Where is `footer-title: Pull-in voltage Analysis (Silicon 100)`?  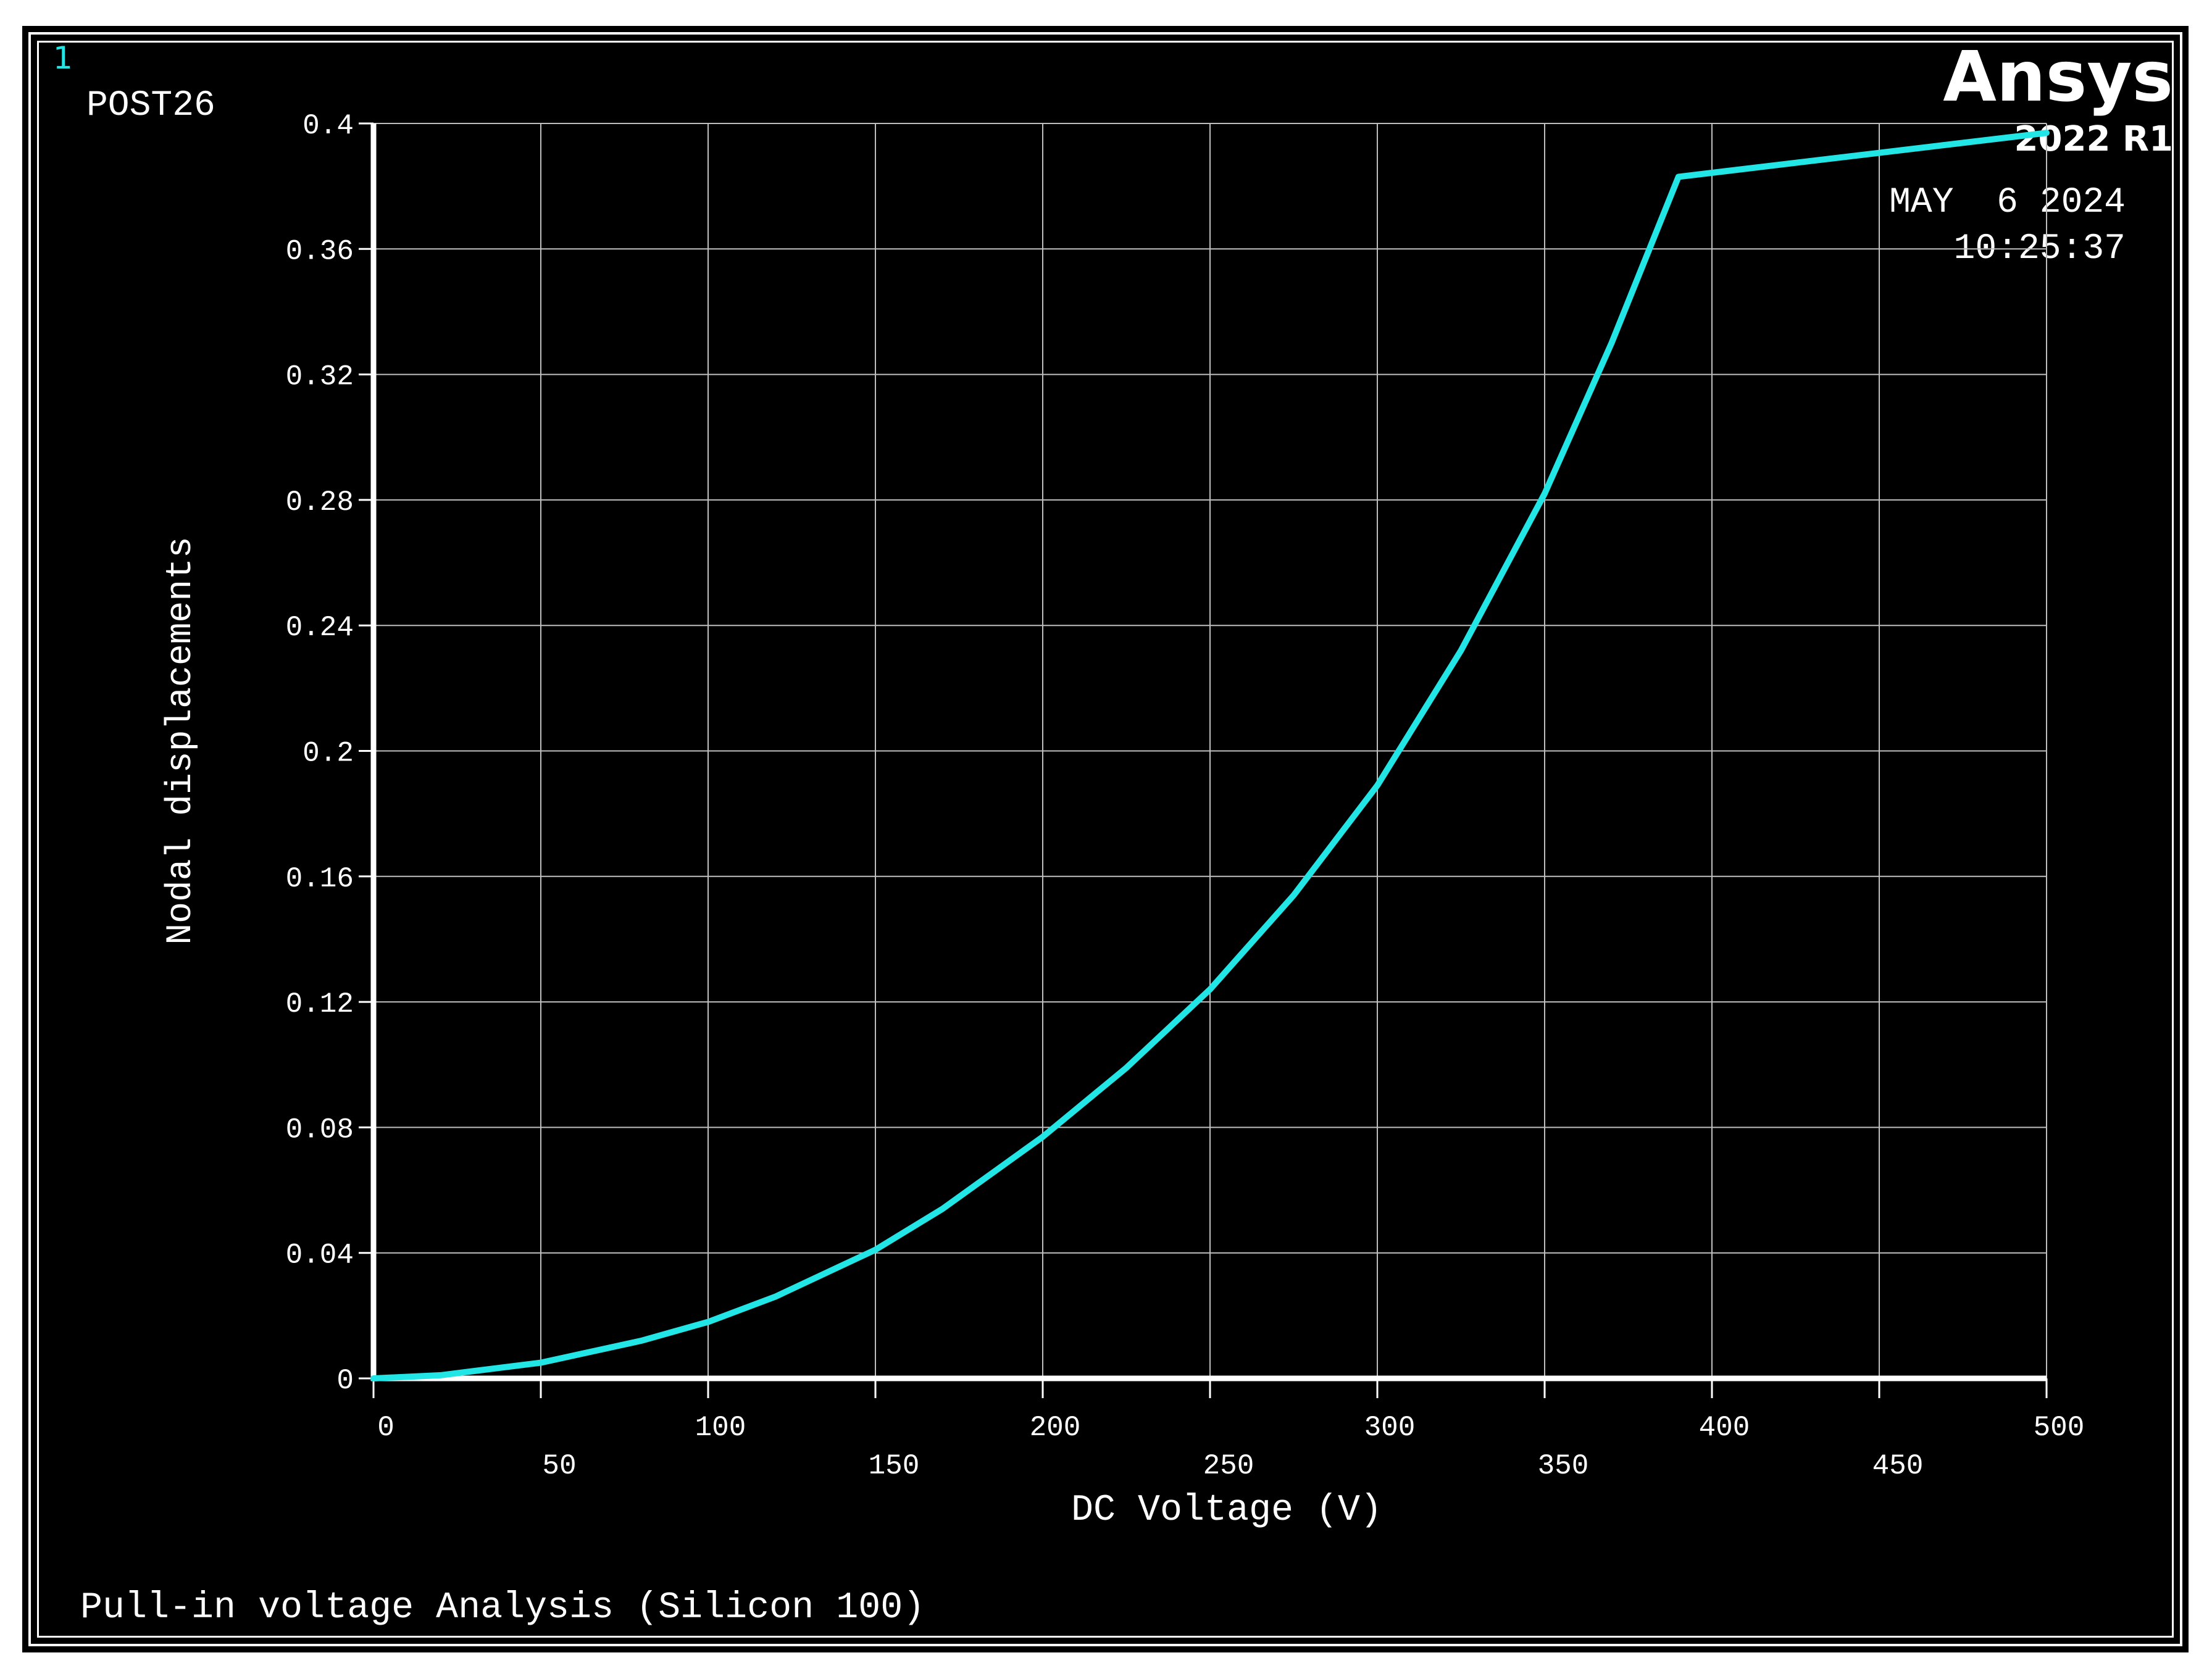 footer-title: Pull-in voltage Analysis (Silicon 100) is located at coordinates (502, 1608).